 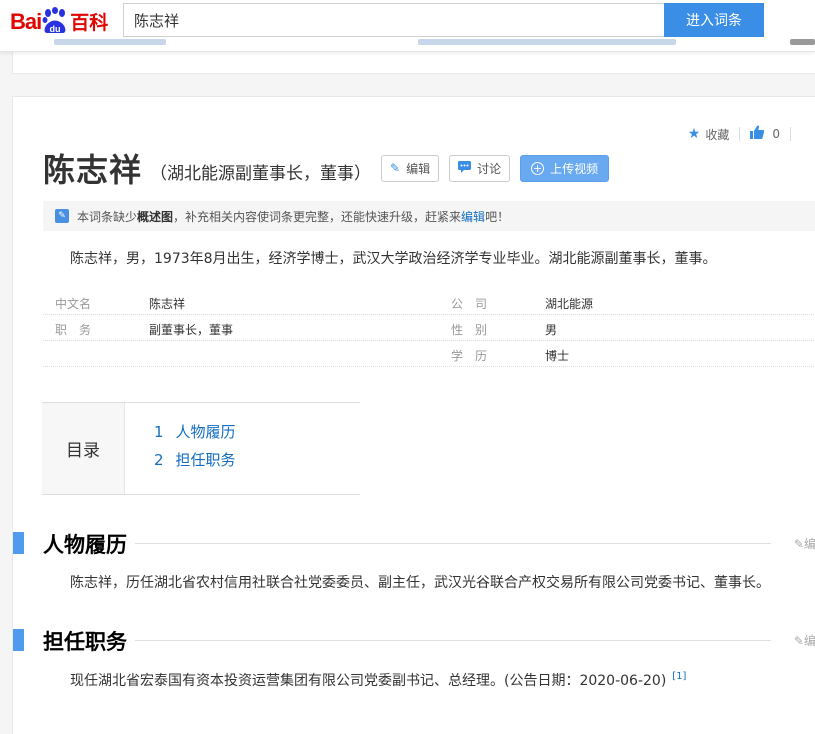 What do you see at coordinates (717, 134) in the screenshot?
I see `collect-label: 收藏` at bounding box center [717, 134].